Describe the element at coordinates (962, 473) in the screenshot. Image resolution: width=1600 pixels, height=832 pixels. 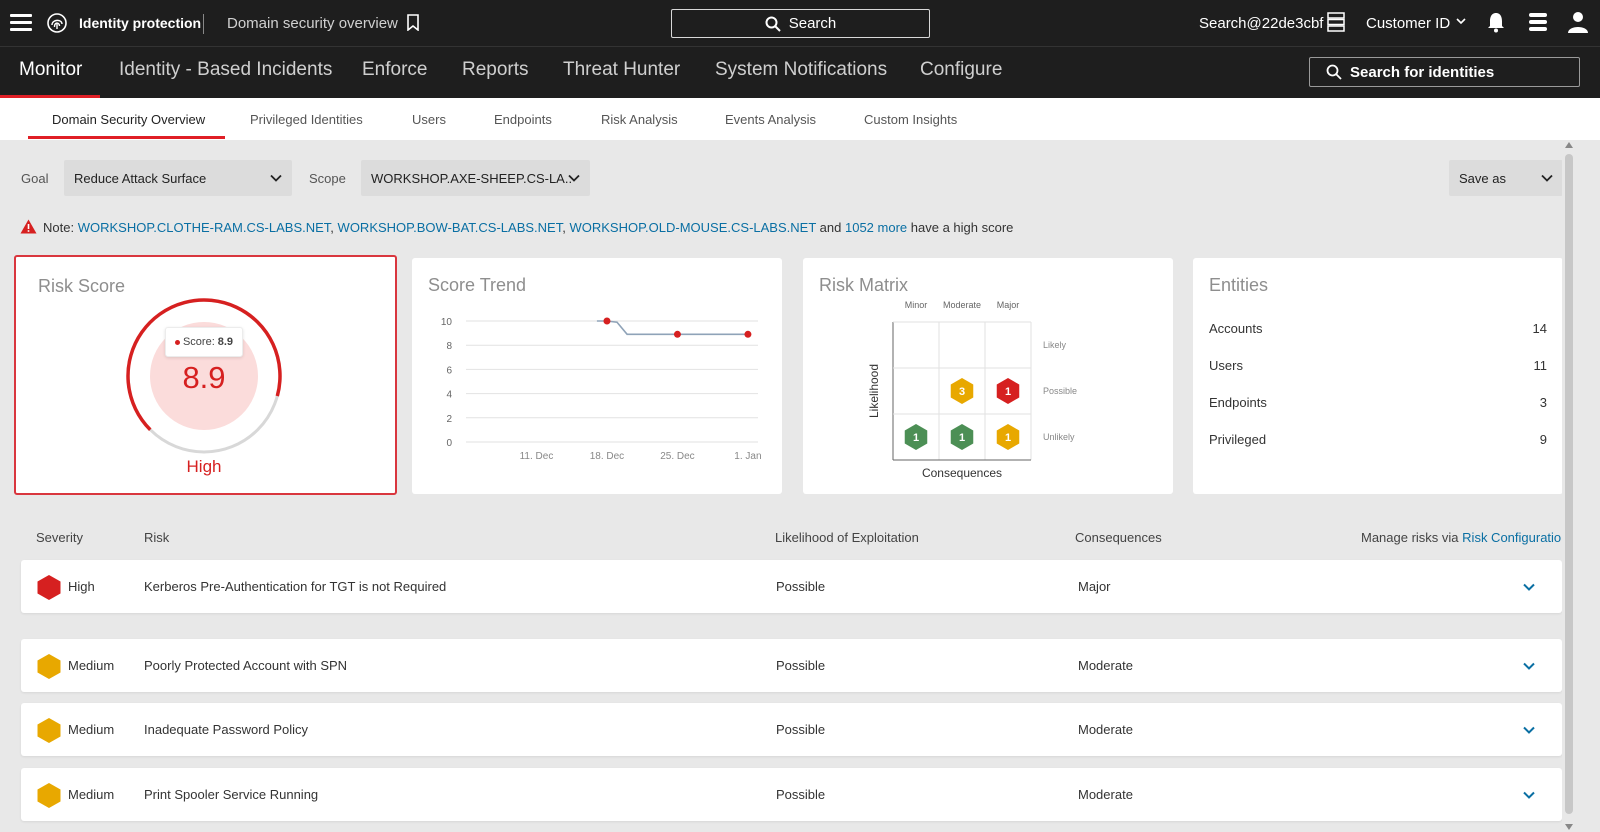
I see `matrix-x-axis-label: Consequences` at that location.